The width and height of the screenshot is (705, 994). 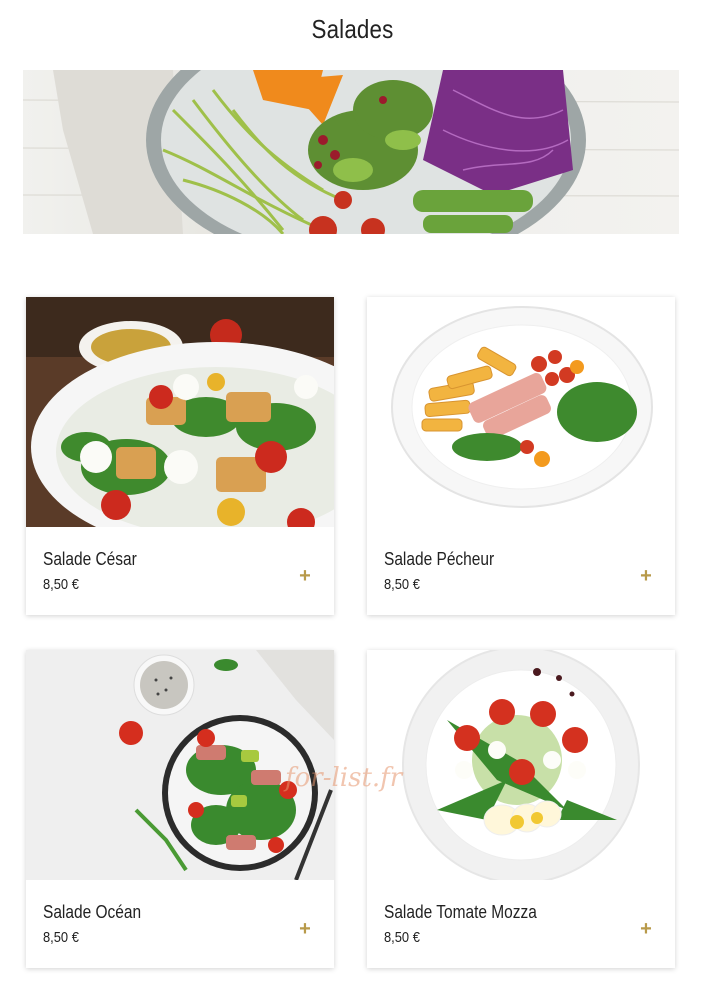 I want to click on product-card-salade-pecheur: Salade Pécheur 8,50 € +, so click(x=521, y=456).